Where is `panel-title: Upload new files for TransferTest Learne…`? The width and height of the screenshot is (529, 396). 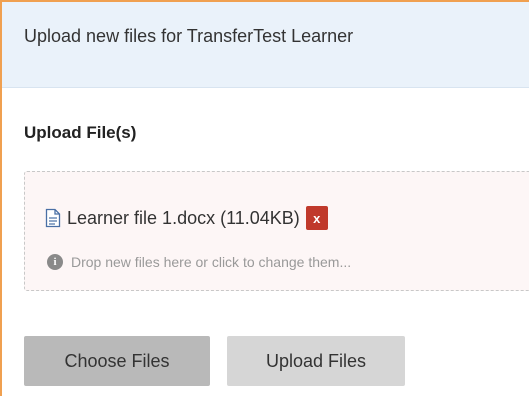
panel-title: Upload new files for TransferTest Learne… is located at coordinates (189, 36).